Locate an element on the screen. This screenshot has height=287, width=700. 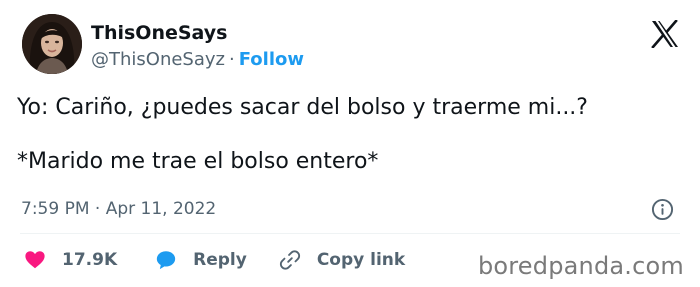
avatar-photo is located at coordinates (52, 44).